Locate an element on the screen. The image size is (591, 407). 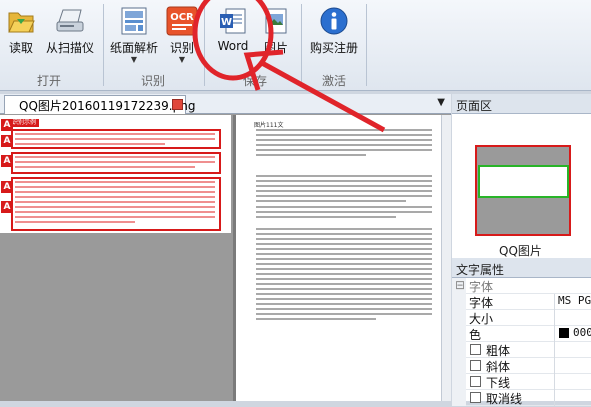
property-name: 下线 is located at coordinates (498, 383).